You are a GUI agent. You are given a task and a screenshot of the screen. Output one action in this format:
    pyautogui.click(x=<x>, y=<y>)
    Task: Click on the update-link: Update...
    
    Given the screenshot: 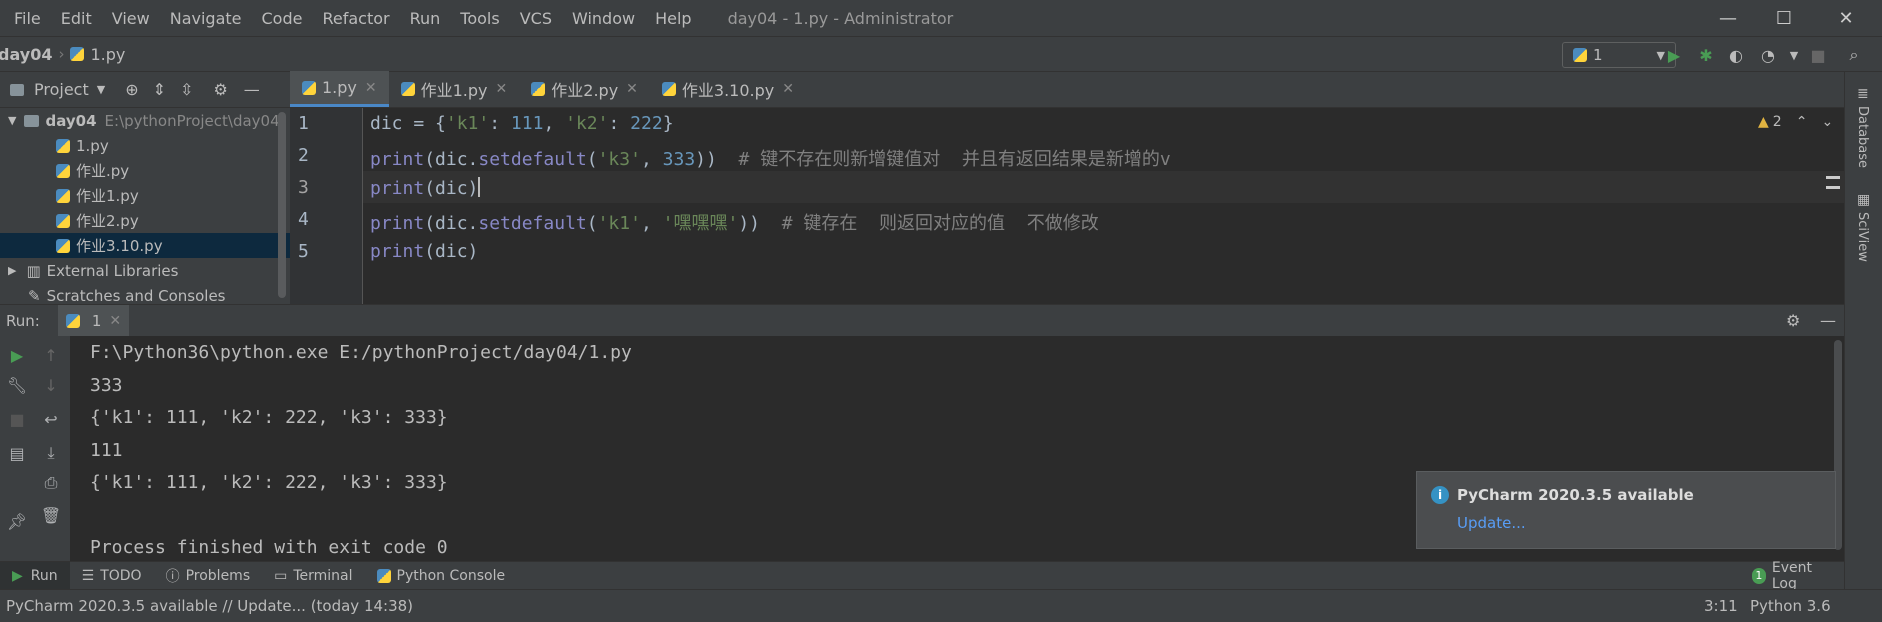 What is the action you would take?
    pyautogui.click(x=1491, y=523)
    